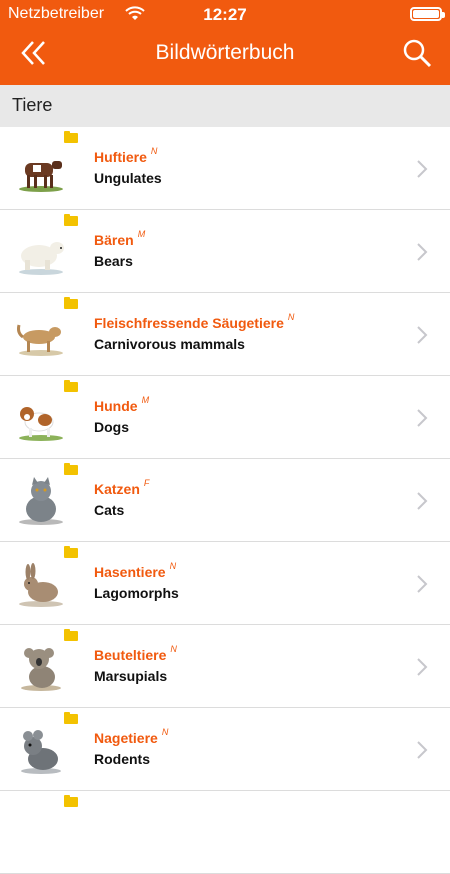  What do you see at coordinates (120, 238) in the screenshot?
I see `item-title-de: Bären M` at bounding box center [120, 238].